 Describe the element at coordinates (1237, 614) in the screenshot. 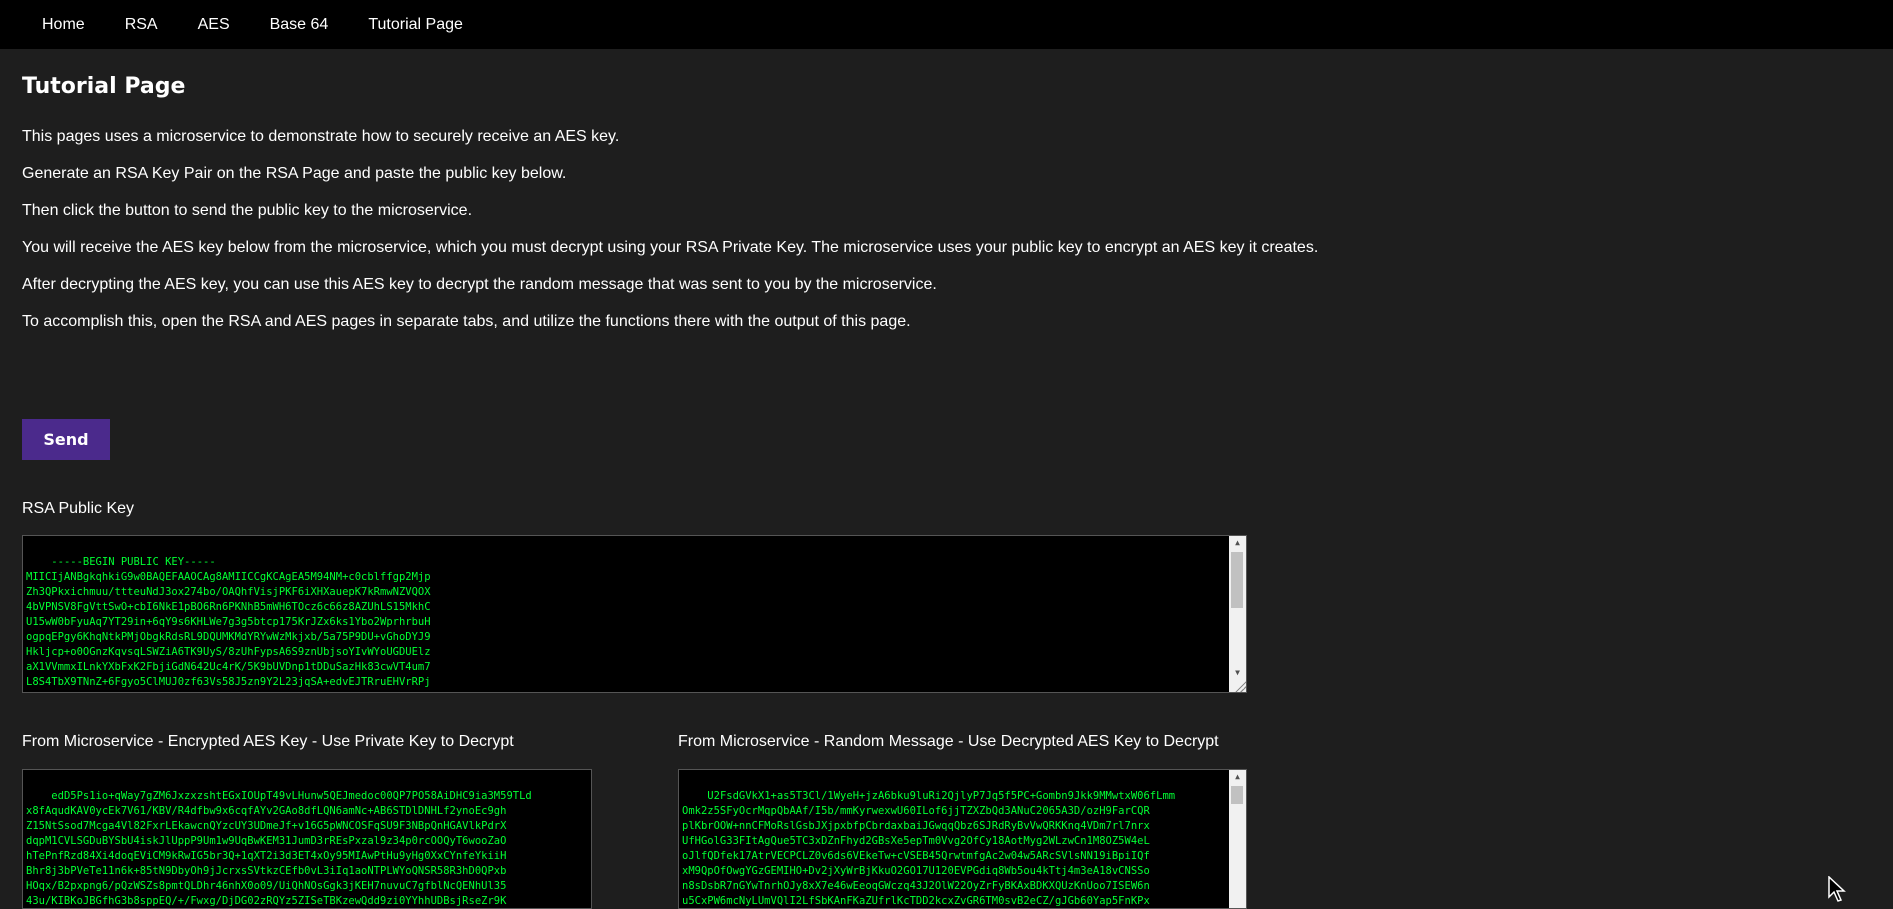

I see `vertical-scrollbar: ▲ ▼` at that location.